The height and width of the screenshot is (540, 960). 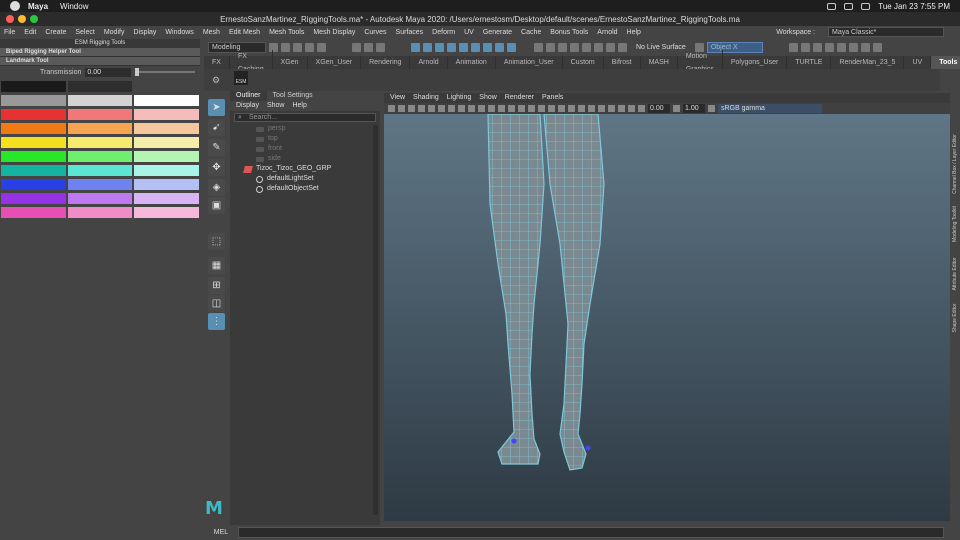 I want to click on outliner-item: top, so click(x=305, y=139).